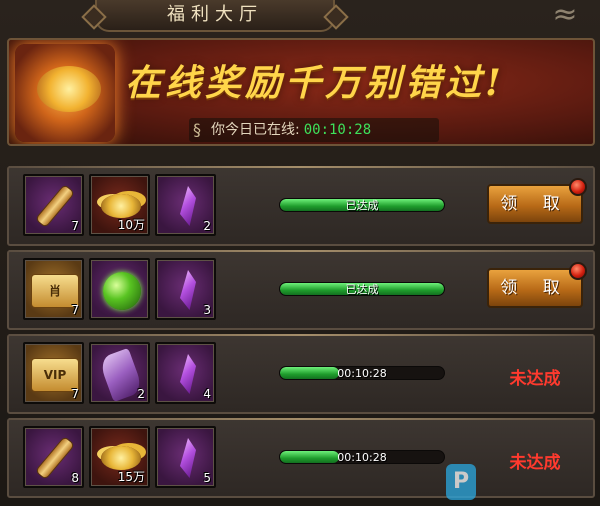  Describe the element at coordinates (185, 373) in the screenshot. I see `reward-item-slot: 4` at that location.